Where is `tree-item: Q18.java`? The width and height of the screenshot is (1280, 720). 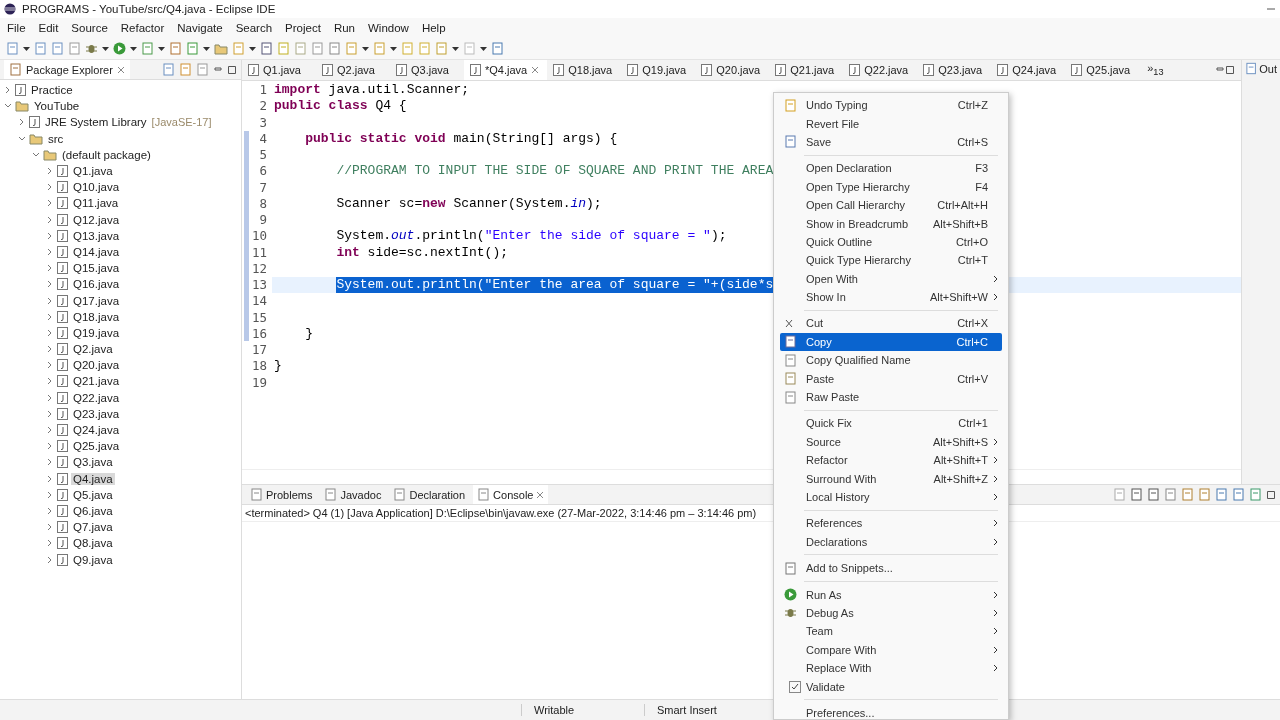 tree-item: Q18.java is located at coordinates (96, 316).